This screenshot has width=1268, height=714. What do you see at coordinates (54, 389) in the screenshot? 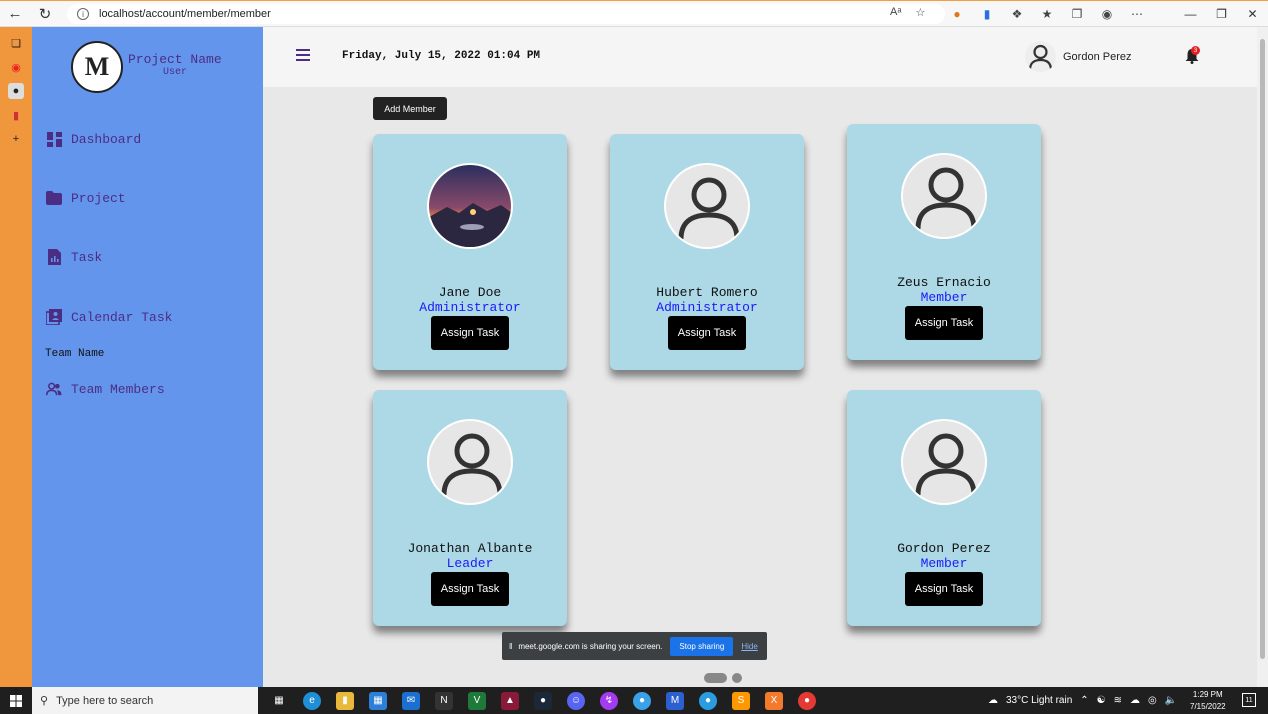
I see `team-members-icon` at bounding box center [54, 389].